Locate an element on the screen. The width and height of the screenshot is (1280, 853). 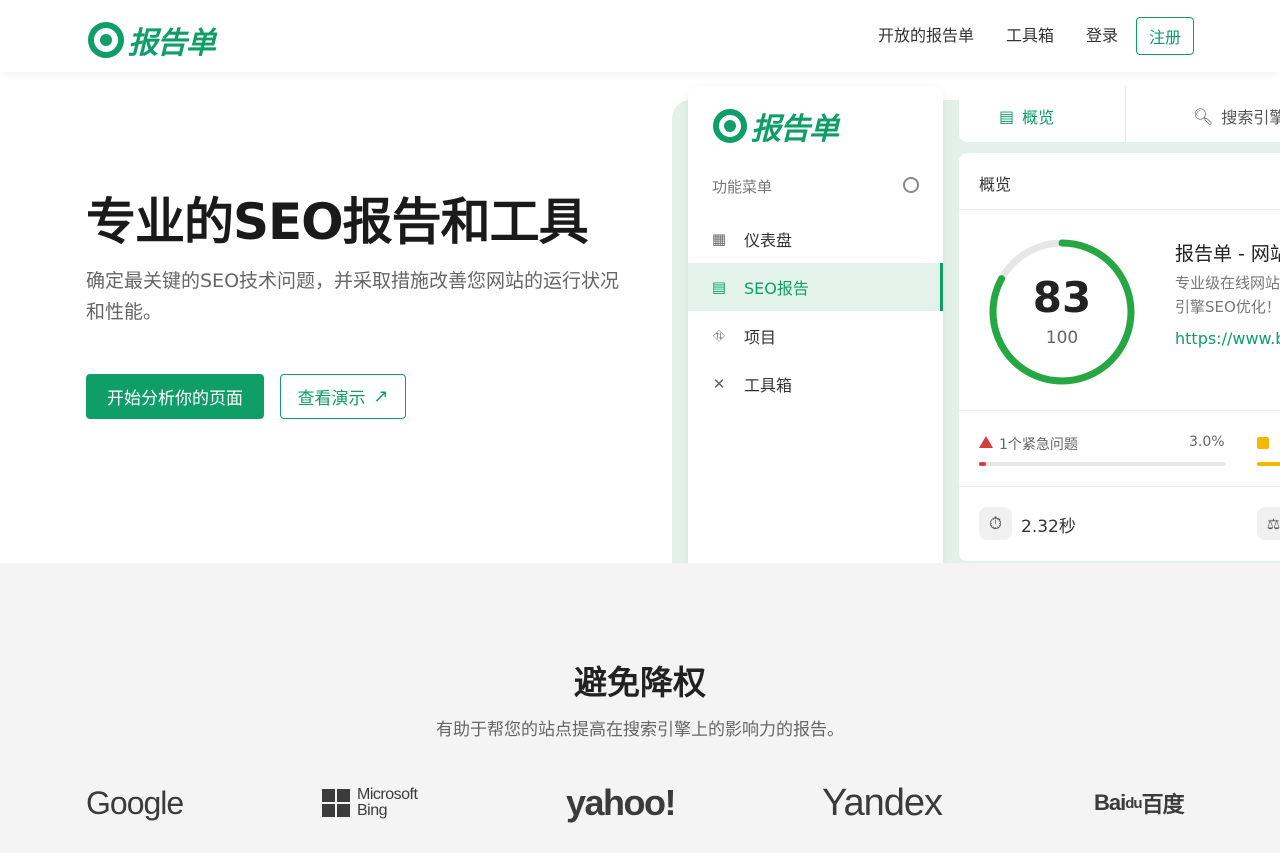
baidu-du: du is located at coordinates (1133, 803).